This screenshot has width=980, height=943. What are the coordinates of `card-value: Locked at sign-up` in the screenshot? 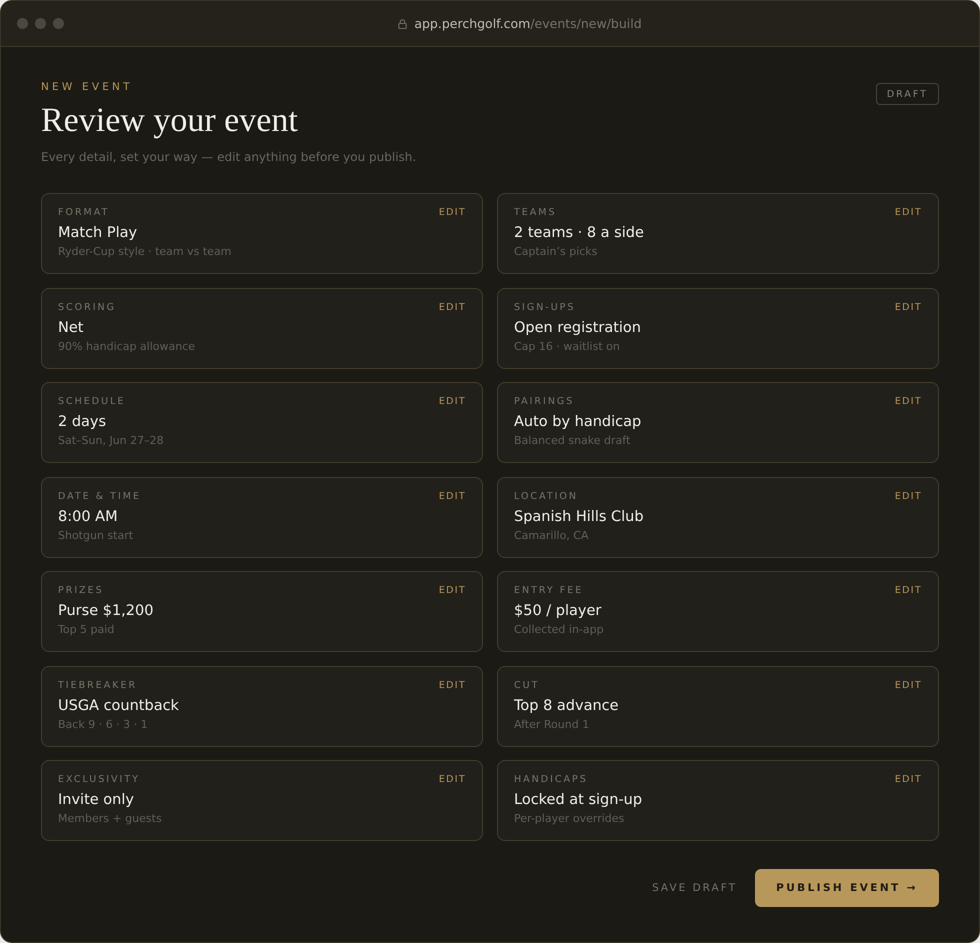 It's located at (579, 800).